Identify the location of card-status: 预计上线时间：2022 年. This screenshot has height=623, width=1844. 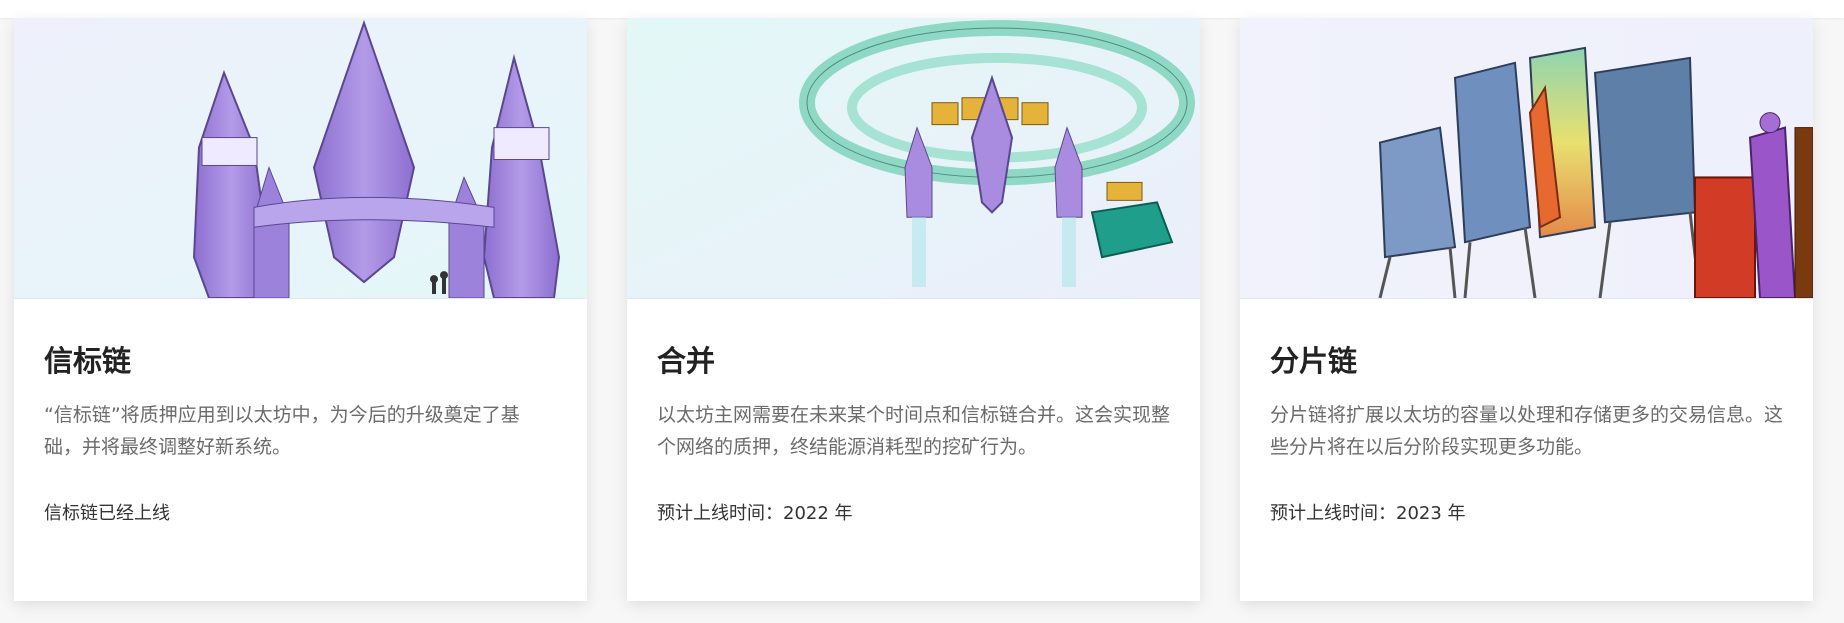
(755, 513).